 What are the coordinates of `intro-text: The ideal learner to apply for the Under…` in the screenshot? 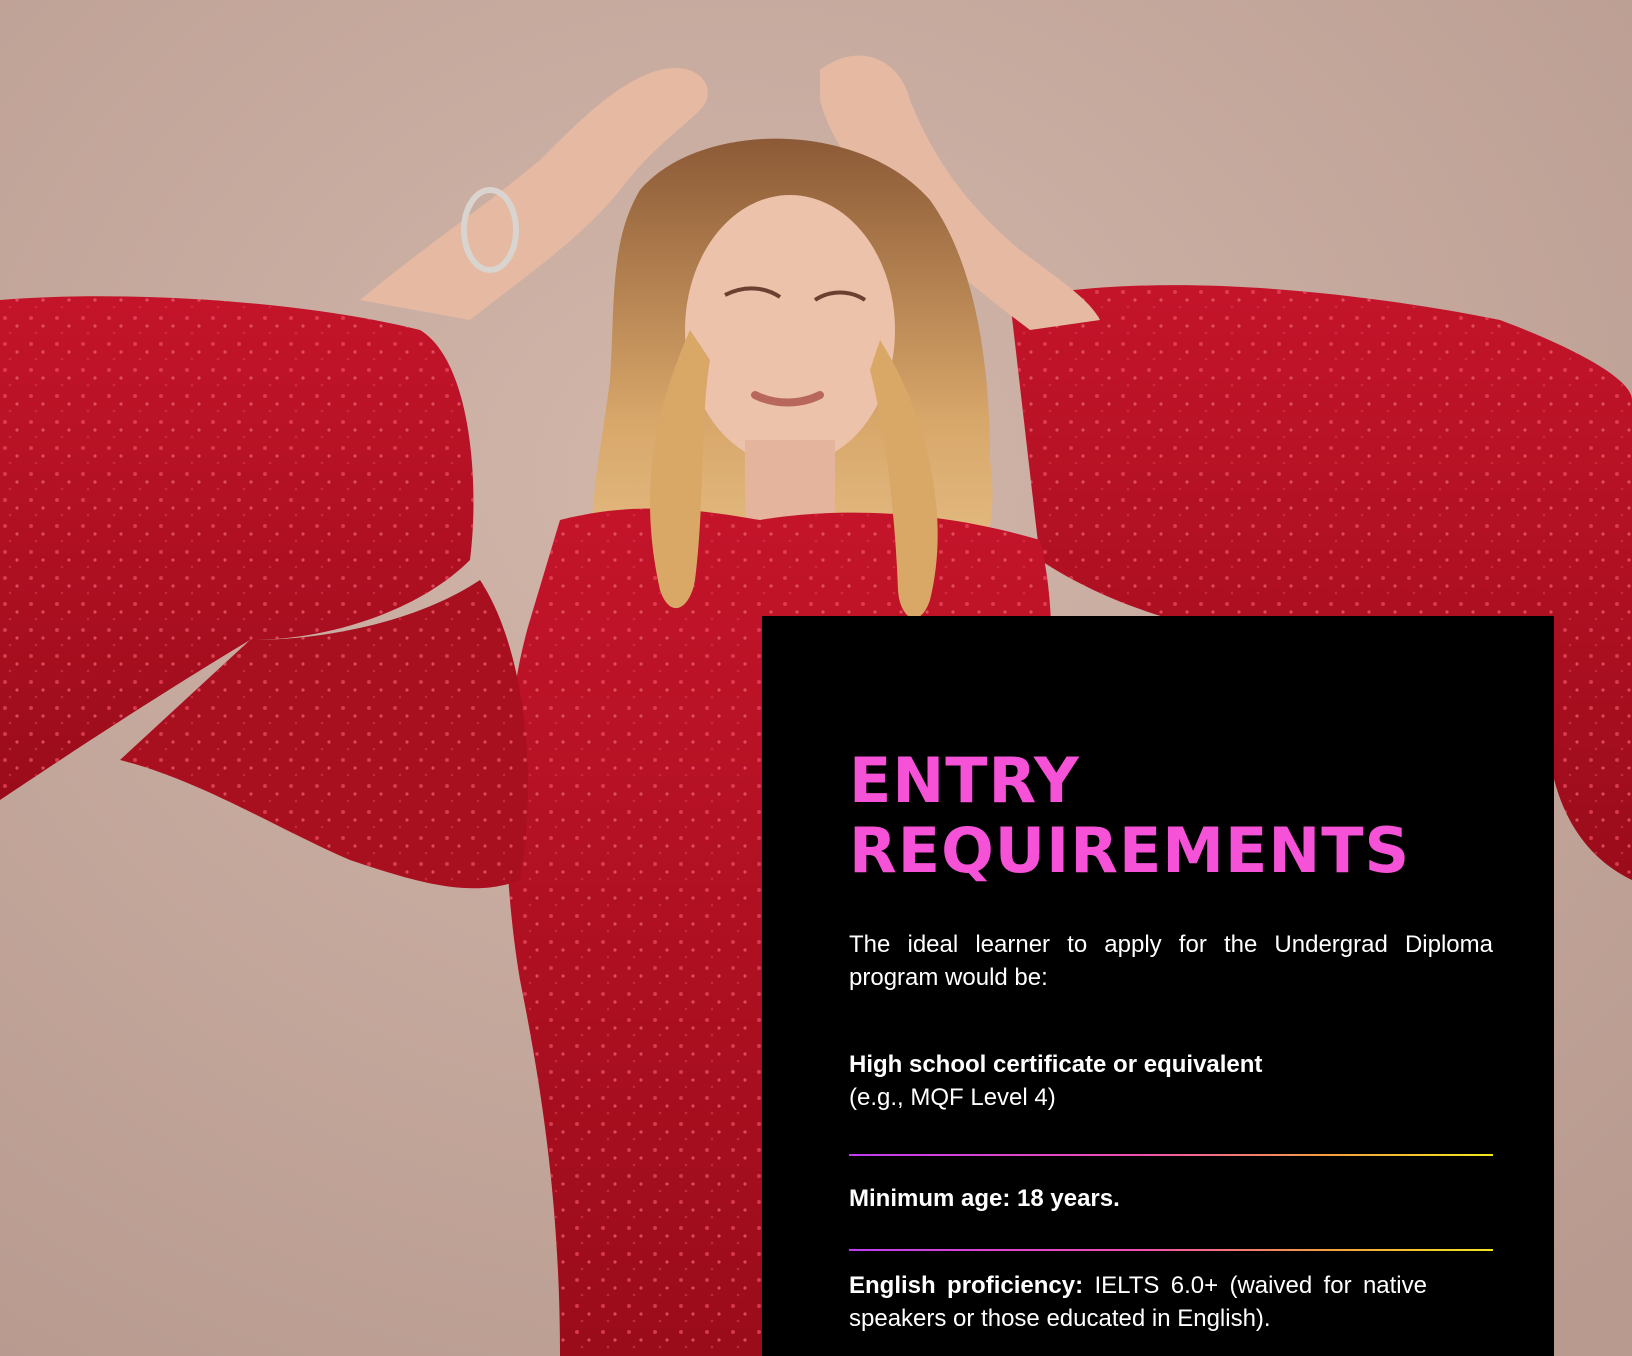 It's located at (1171, 961).